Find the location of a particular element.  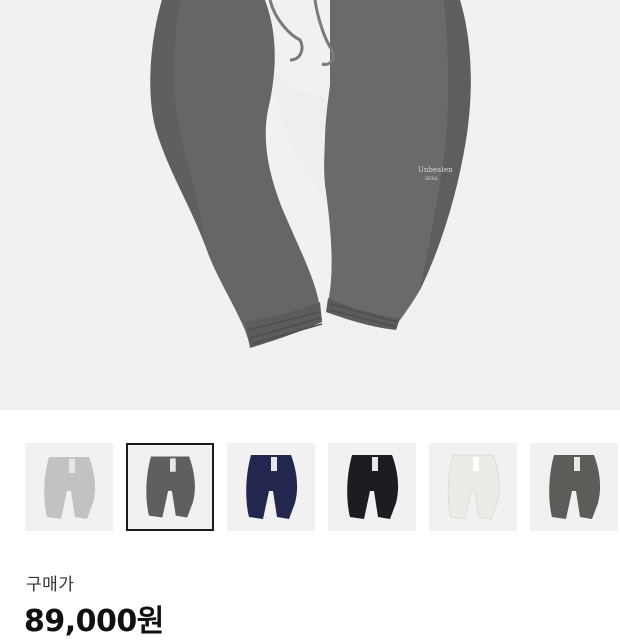

thumbnail-cream is located at coordinates (473, 487).